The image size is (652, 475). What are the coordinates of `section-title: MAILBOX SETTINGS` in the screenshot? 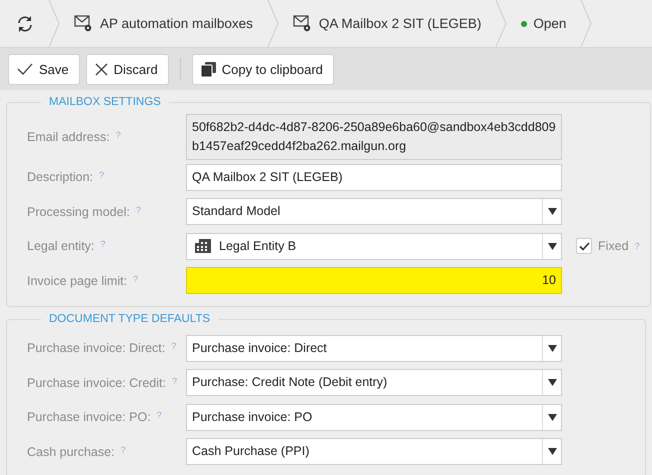 It's located at (105, 102).